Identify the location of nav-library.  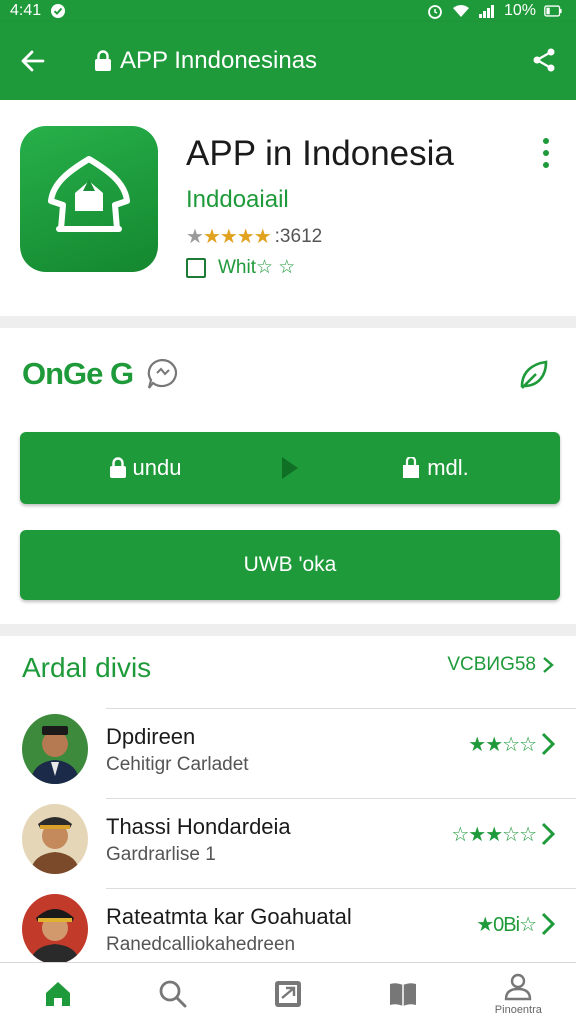
(288, 993).